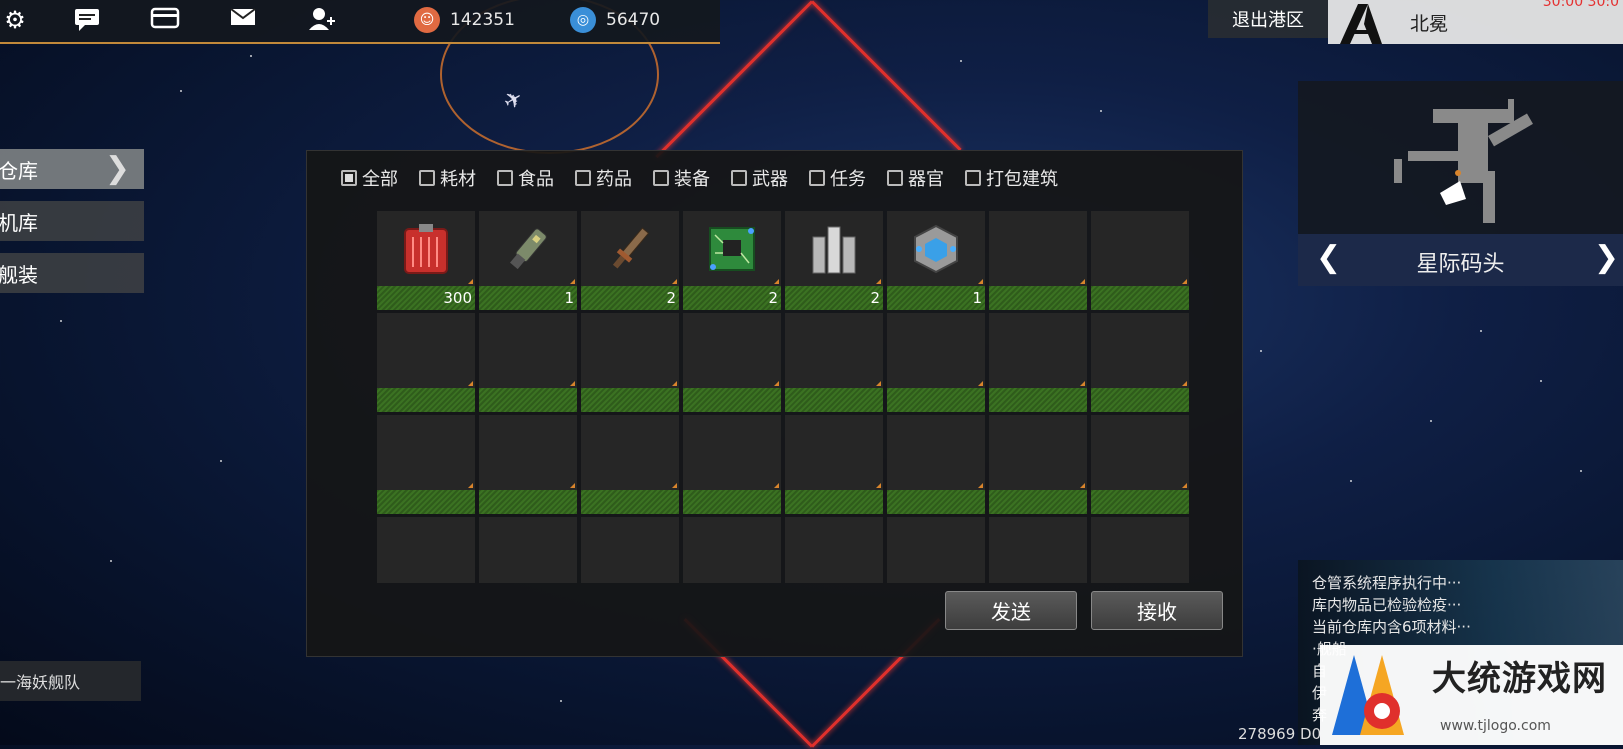 This screenshot has width=1623, height=749. What do you see at coordinates (1475, 22) in the screenshot?
I see `pilot-panel: 北冕 30:00 30:0` at bounding box center [1475, 22].